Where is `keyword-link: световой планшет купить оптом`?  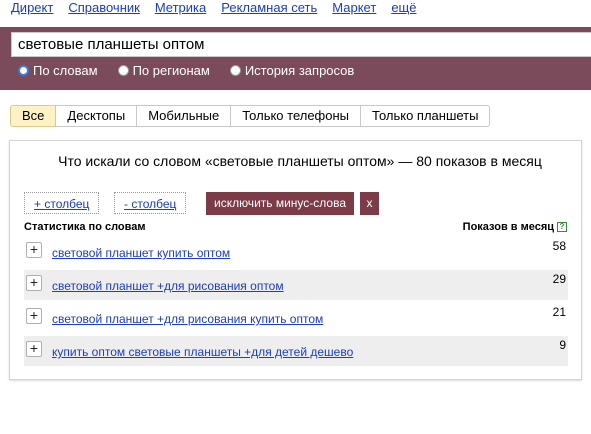
keyword-link: световой планшет купить оптом is located at coordinates (141, 253).